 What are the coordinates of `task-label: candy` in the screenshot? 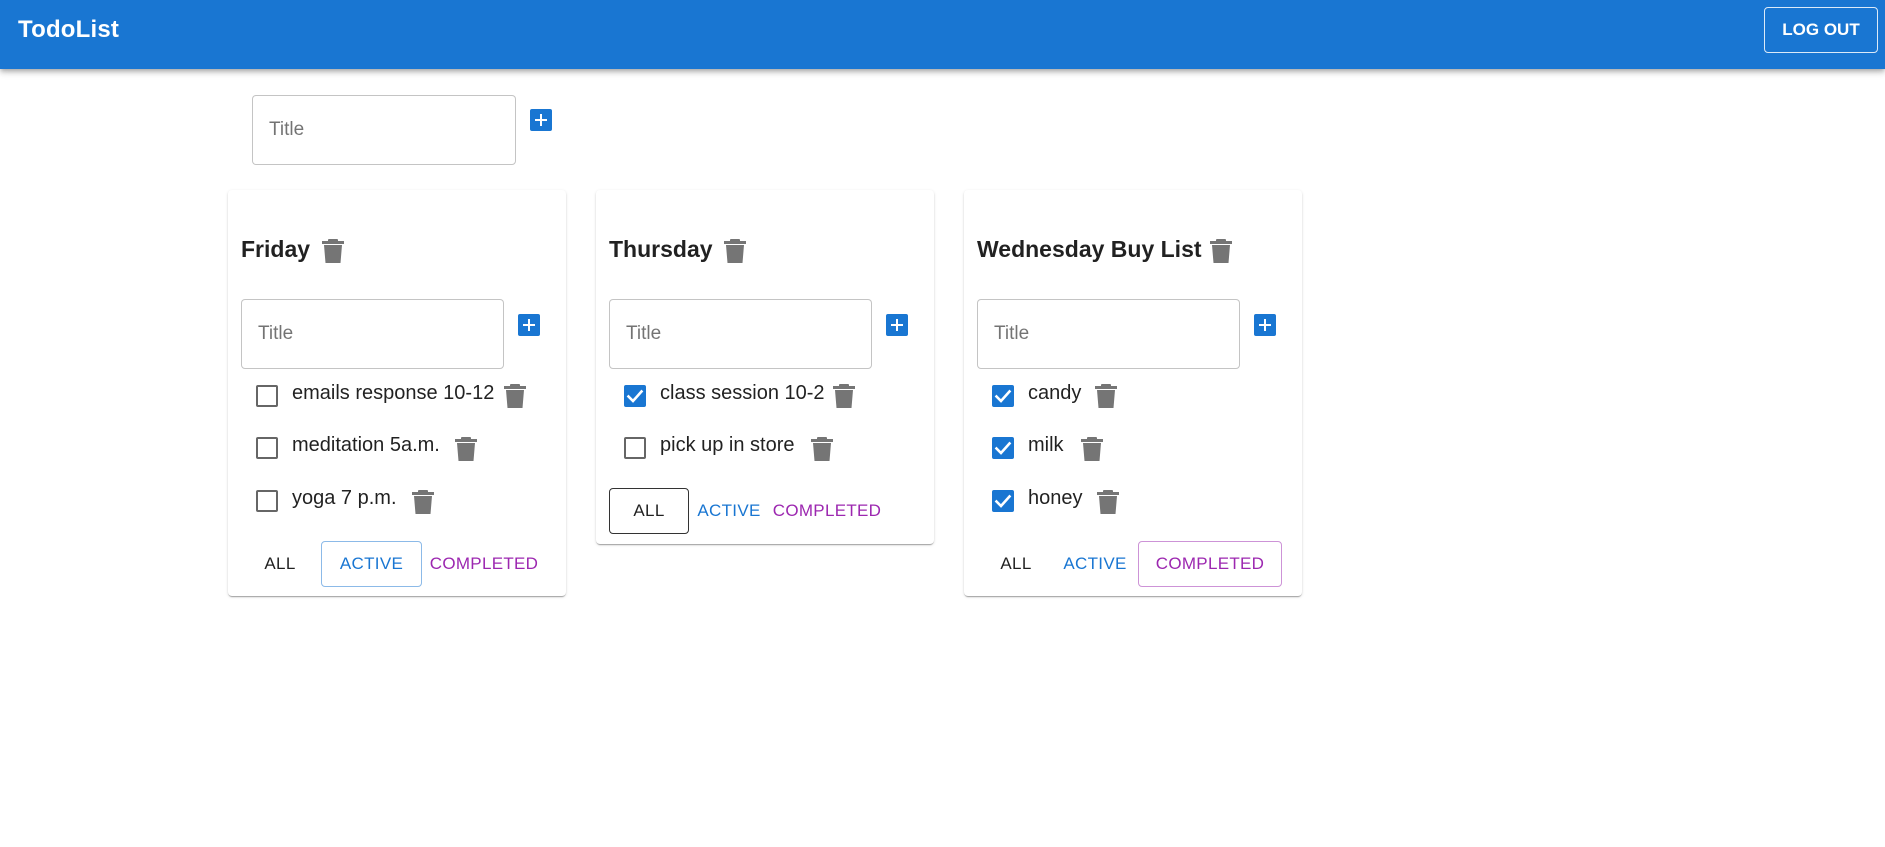 It's located at (1055, 393).